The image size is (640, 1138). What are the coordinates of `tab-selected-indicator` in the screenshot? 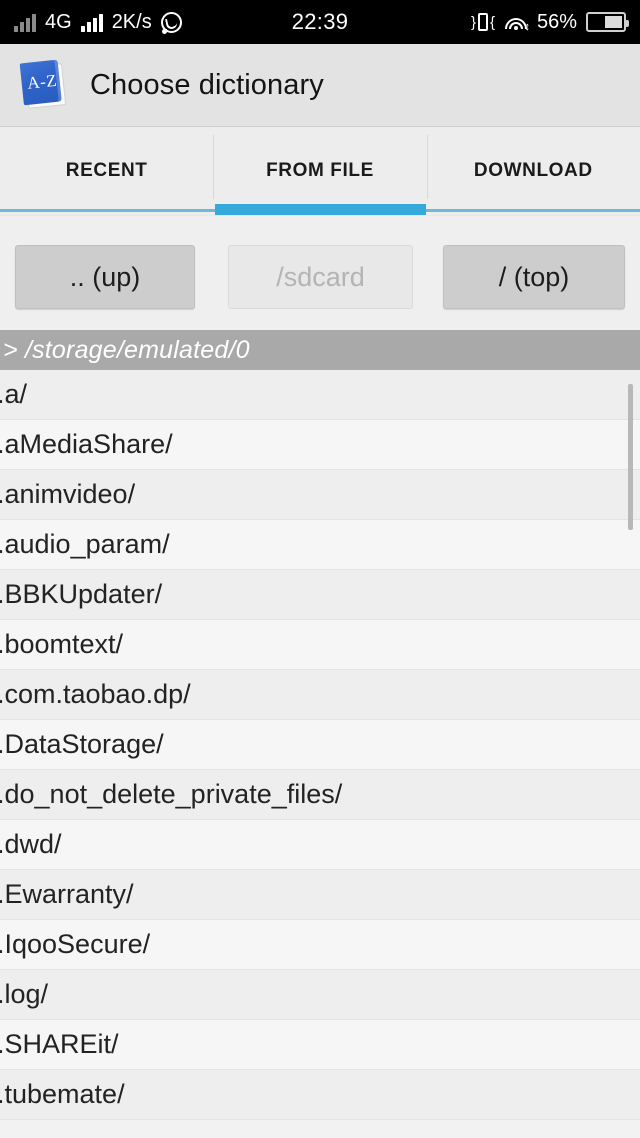 It's located at (320, 209).